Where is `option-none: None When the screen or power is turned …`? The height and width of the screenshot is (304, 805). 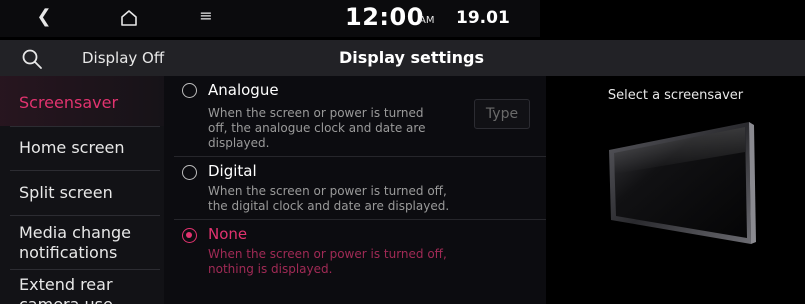 option-none: None When the screen or power is turned … is located at coordinates (355, 252).